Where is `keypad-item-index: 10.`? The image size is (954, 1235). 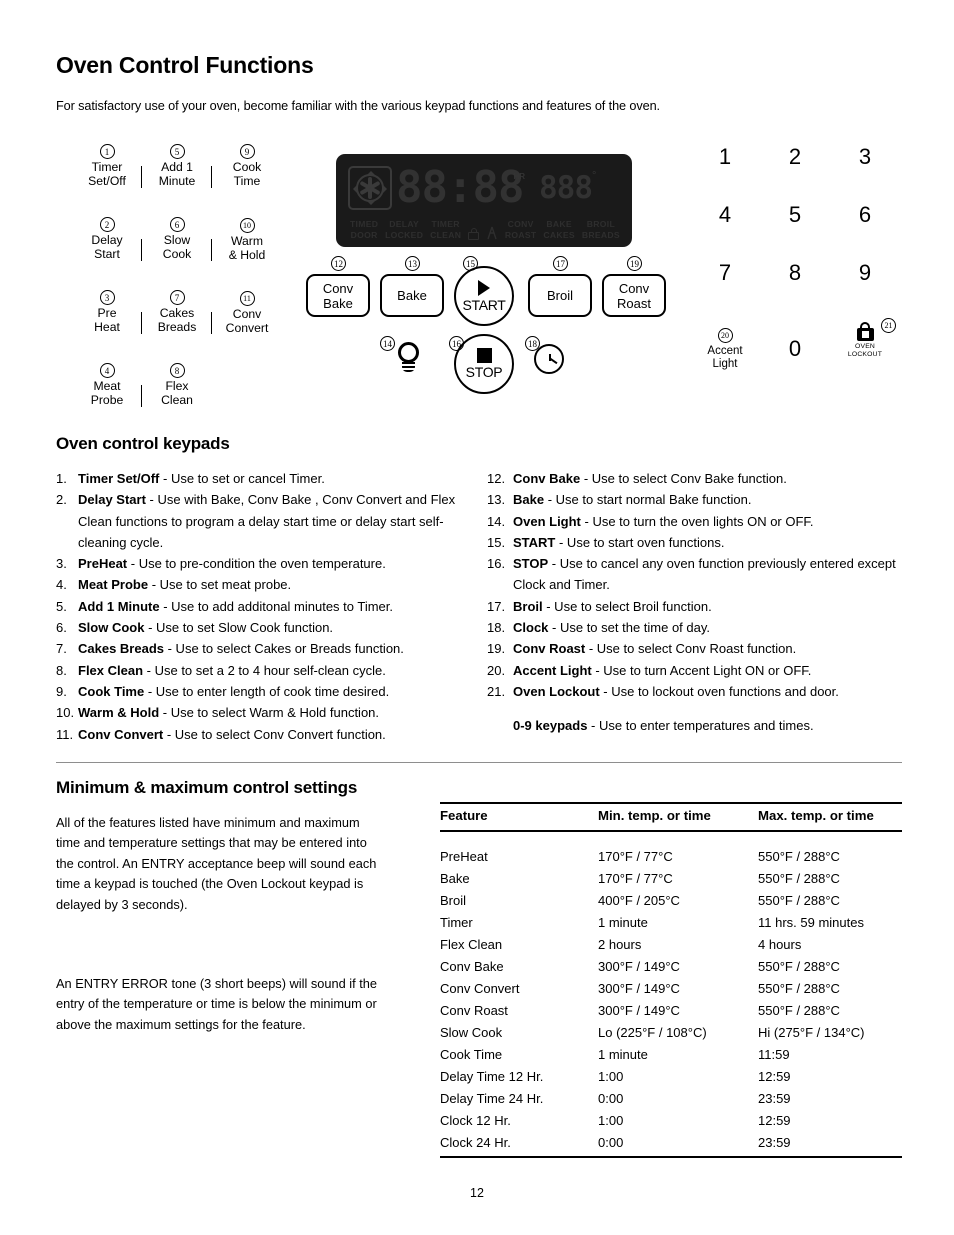 keypad-item-index: 10. is located at coordinates (65, 713).